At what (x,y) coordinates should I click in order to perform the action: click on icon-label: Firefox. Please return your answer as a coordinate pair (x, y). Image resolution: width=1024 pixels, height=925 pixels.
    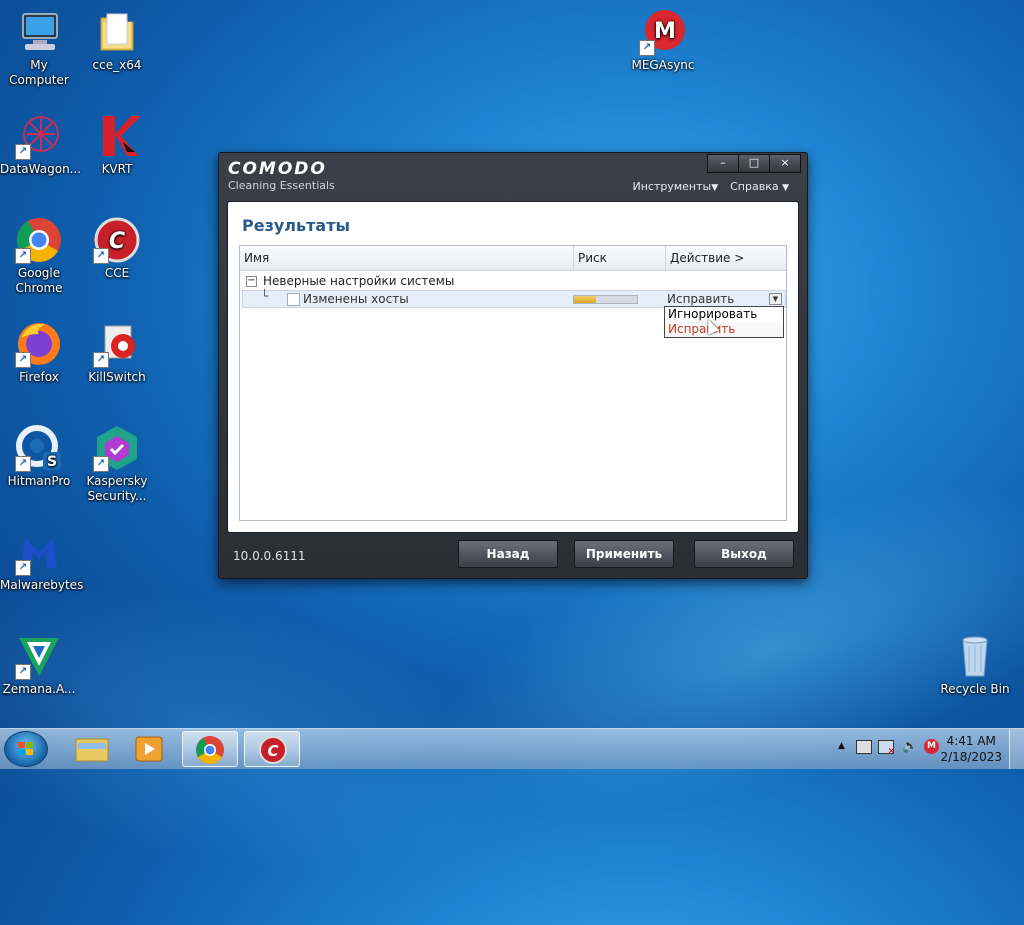
    Looking at the image, I should click on (39, 377).